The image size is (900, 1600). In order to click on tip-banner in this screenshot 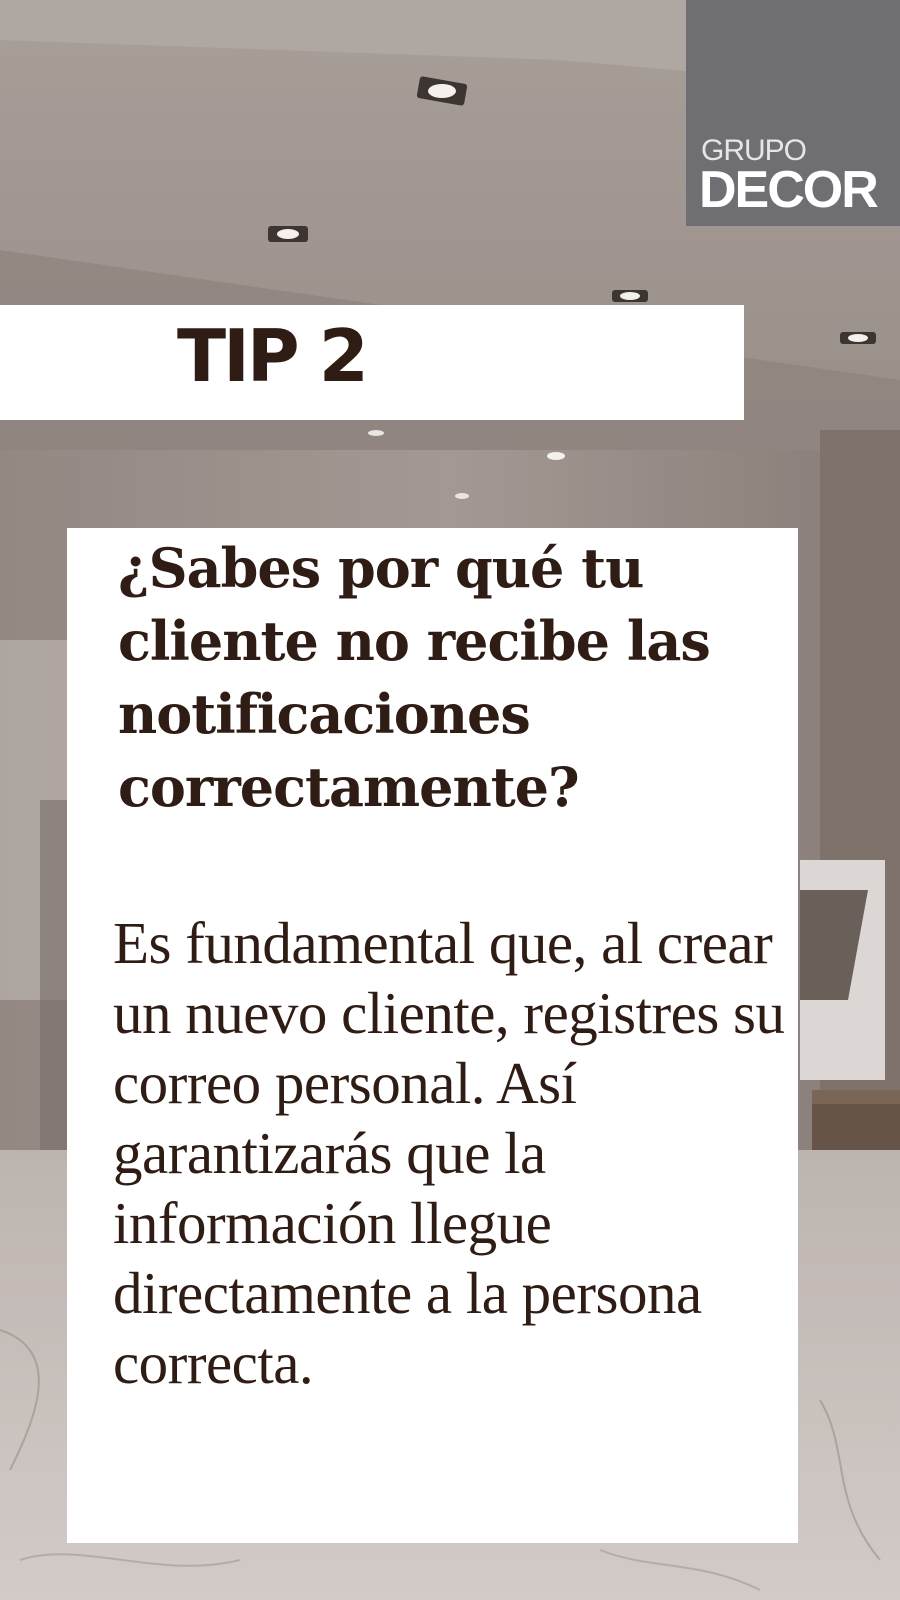, I will do `click(372, 362)`.